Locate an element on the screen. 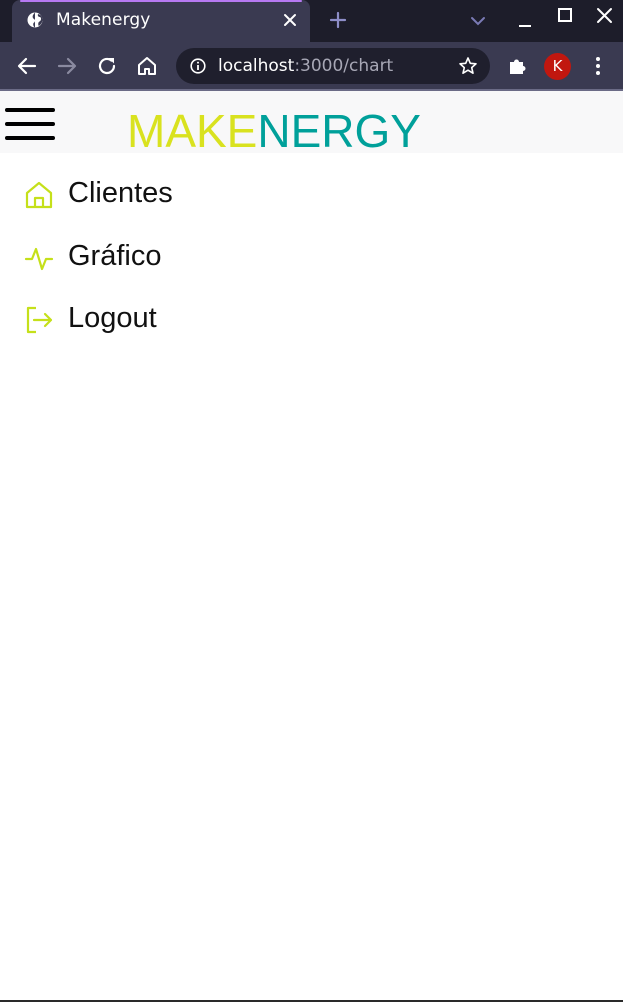  globe-icon is located at coordinates (35, 20).